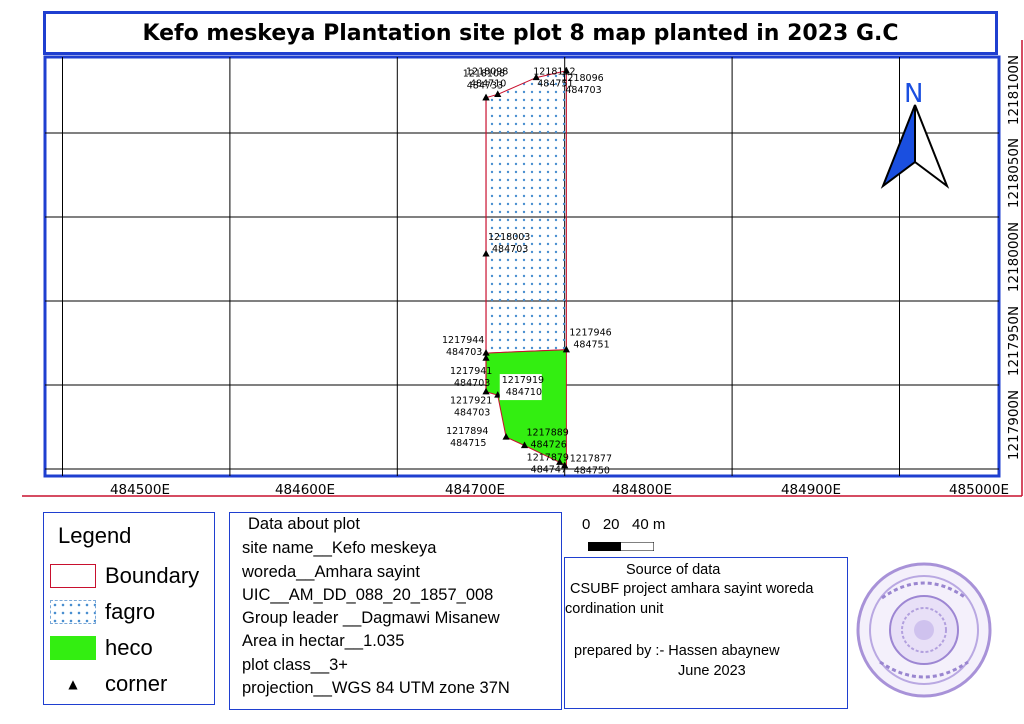 The image size is (1024, 724). I want to click on plot-class: plot class__3+, so click(295, 665).